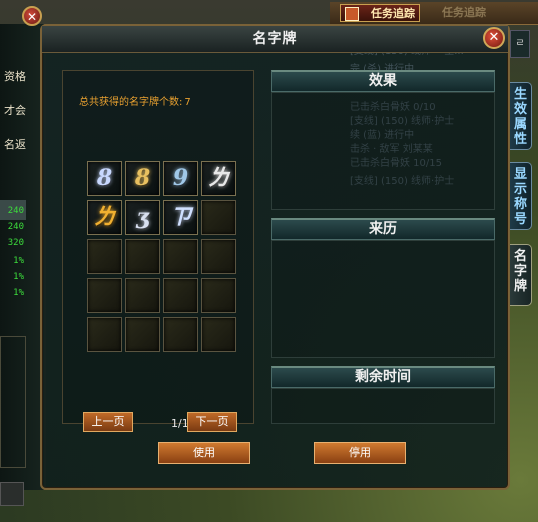 The image size is (538, 522). What do you see at coordinates (32, 16) in the screenshot?
I see `background-close-icon: ✕` at bounding box center [32, 16].